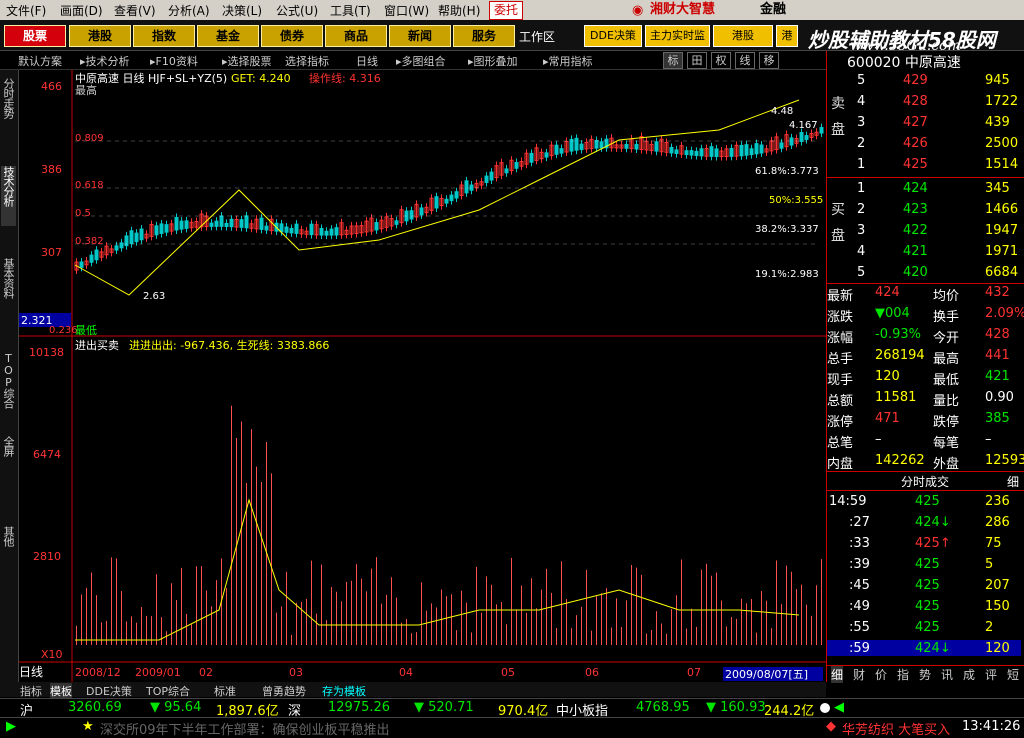  What do you see at coordinates (421, 61) in the screenshot?
I see `multi-chart-menu: ▸多图组合` at bounding box center [421, 61].